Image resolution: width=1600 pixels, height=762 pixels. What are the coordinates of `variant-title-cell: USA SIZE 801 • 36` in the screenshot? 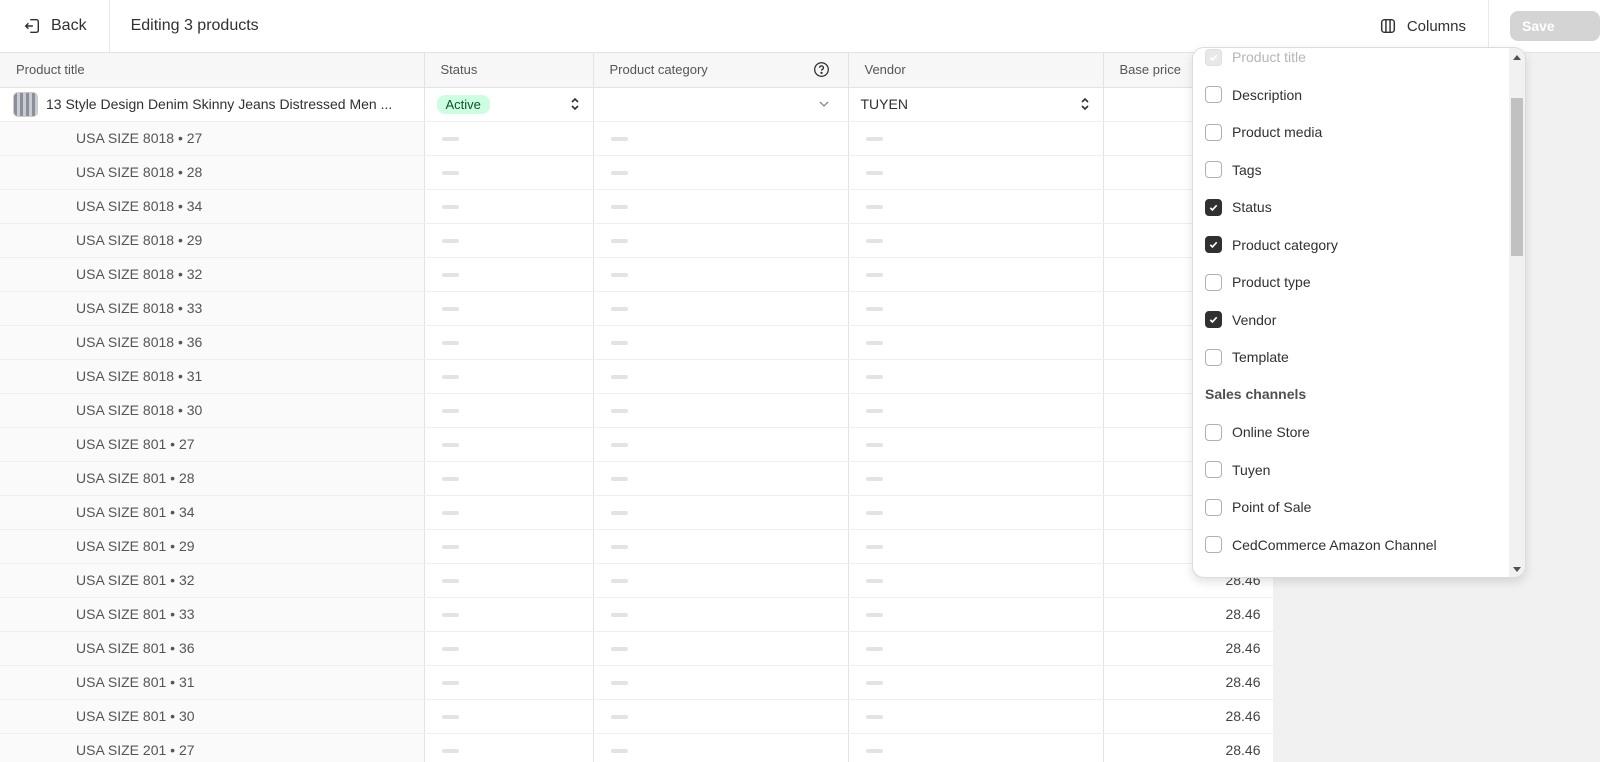 It's located at (212, 648).